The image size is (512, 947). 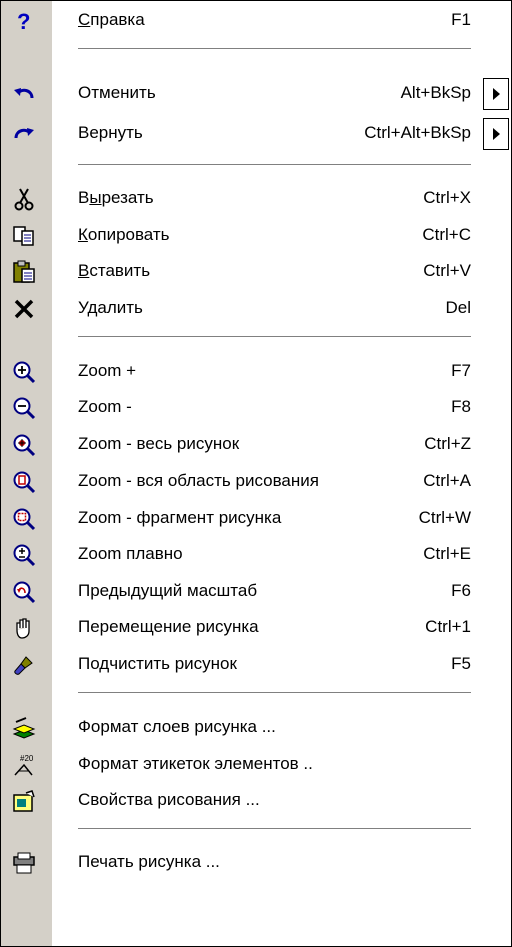 What do you see at coordinates (24, 555) in the screenshot?
I see `zoom-smooth-icon` at bounding box center [24, 555].